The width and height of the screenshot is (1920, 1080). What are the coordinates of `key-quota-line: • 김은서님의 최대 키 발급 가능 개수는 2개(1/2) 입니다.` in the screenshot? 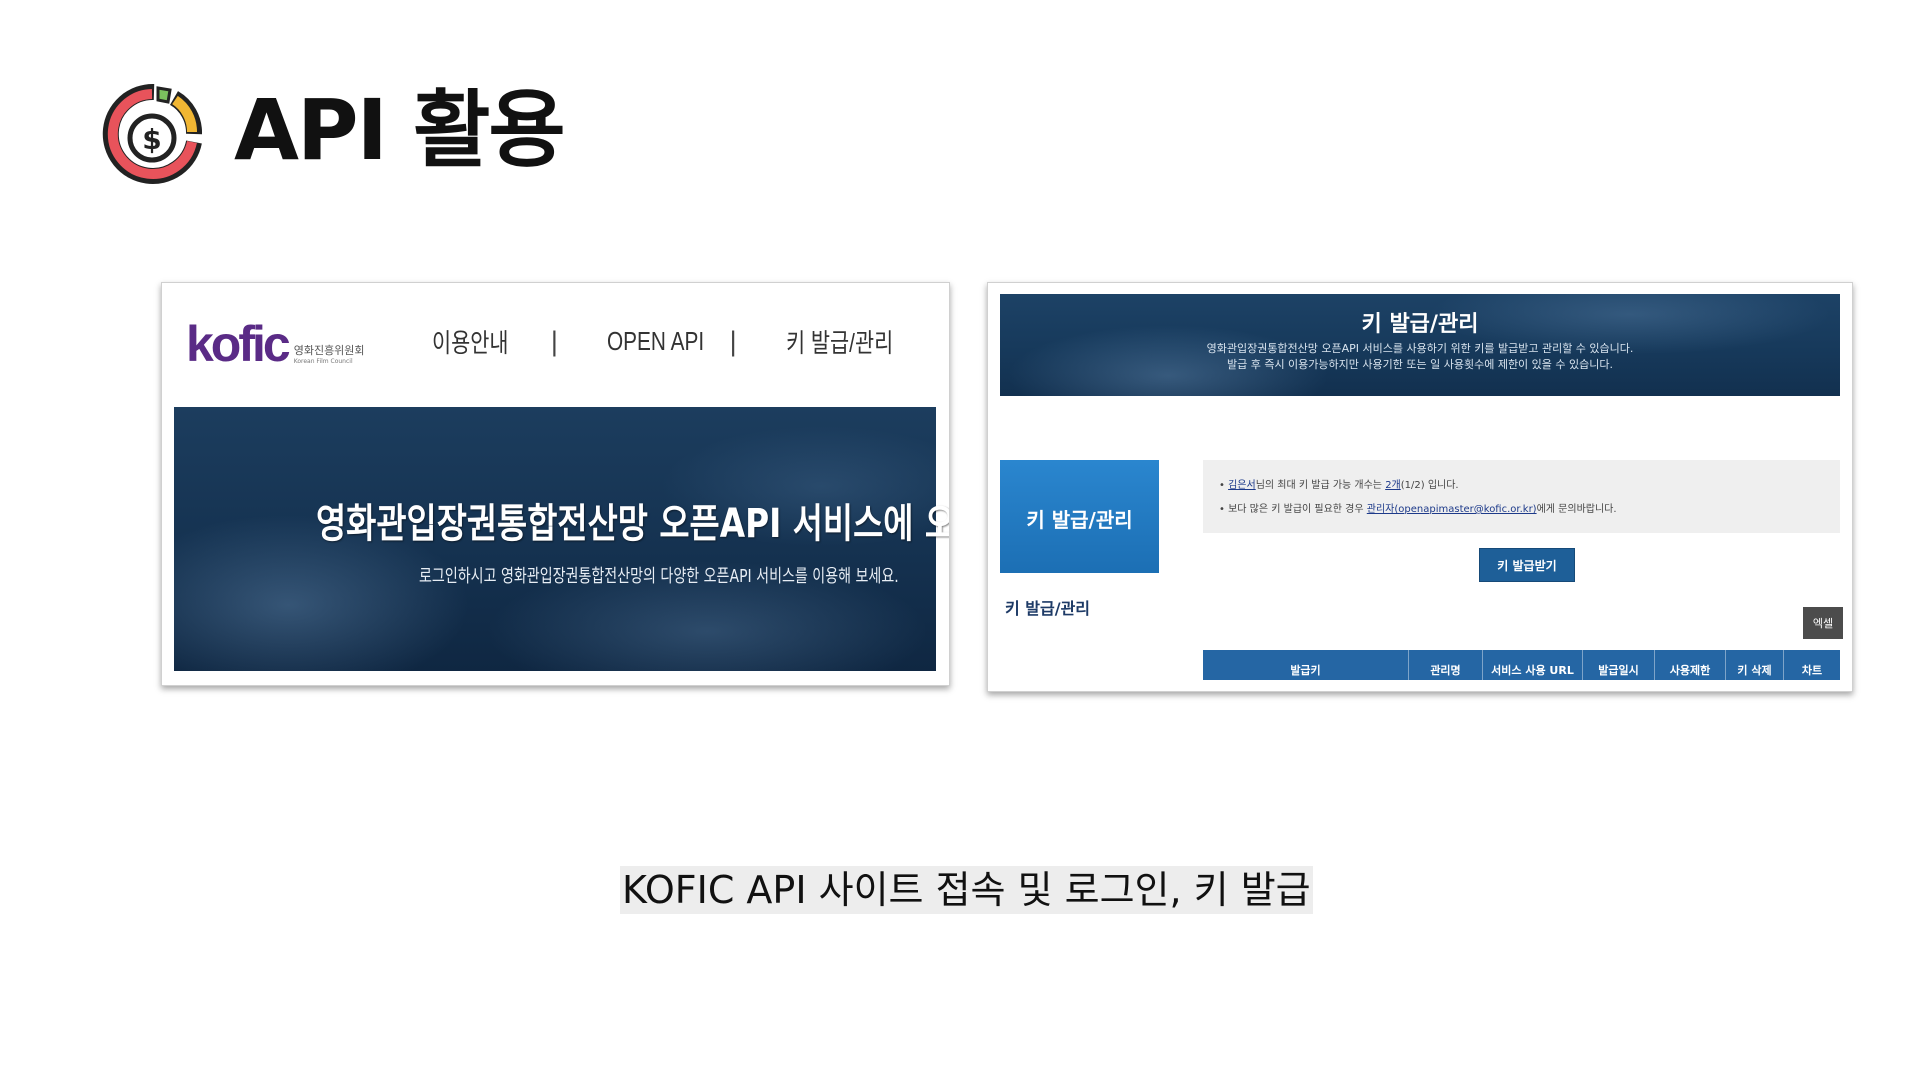 It's located at (1339, 483).